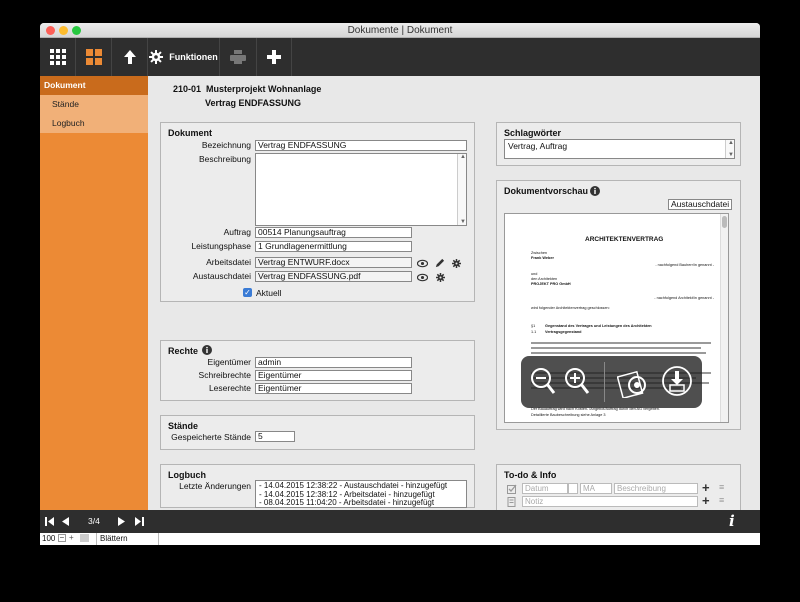  I want to click on sidebar-item-dokument: Dokument, so click(94, 85).